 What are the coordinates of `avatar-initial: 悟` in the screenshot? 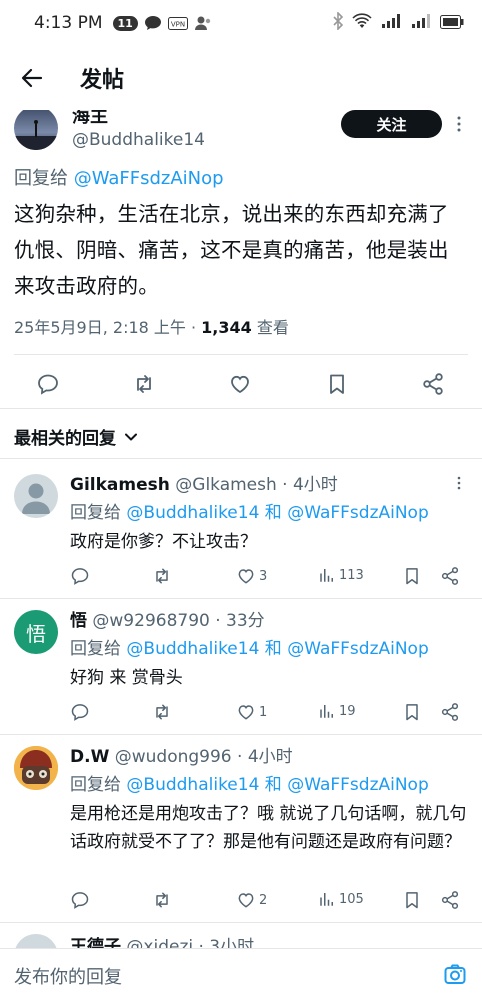 It's located at (36, 633).